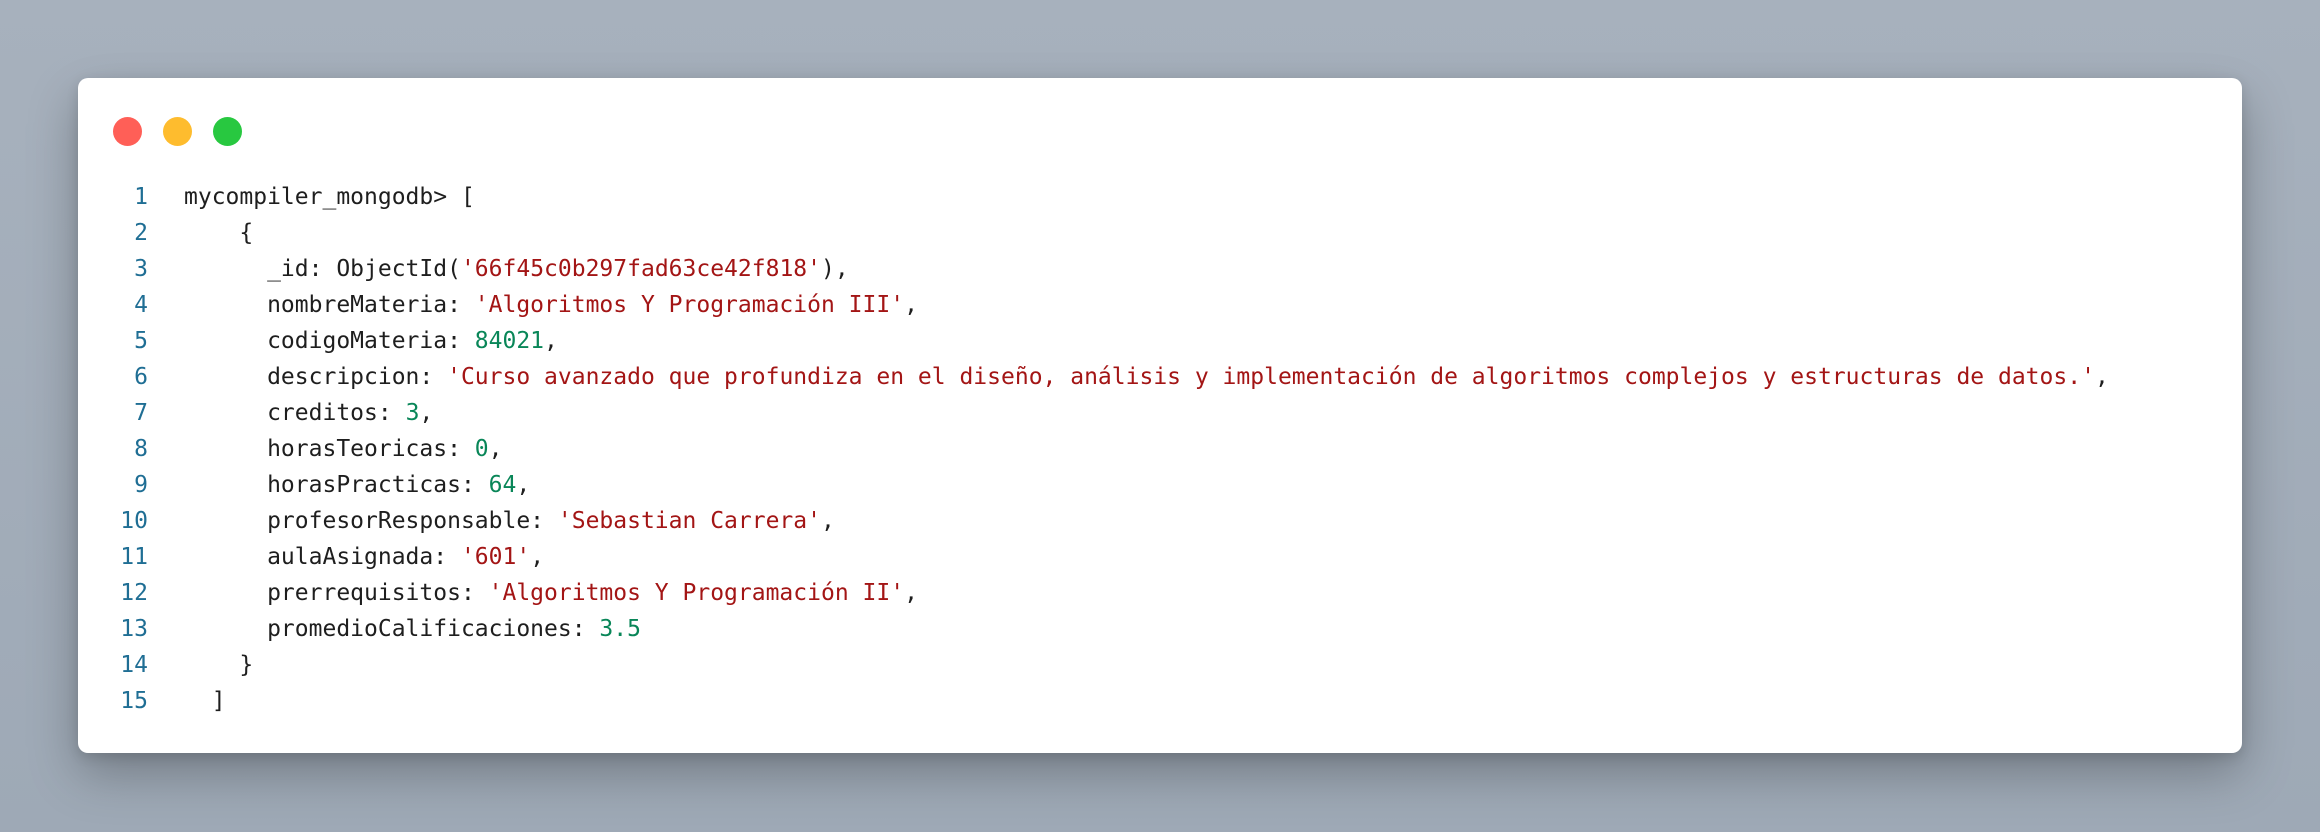 Image resolution: width=2320 pixels, height=832 pixels. Describe the element at coordinates (640, 269) in the screenshot. I see `string-token: '66f45c0b297fad63ce42f818'` at that location.